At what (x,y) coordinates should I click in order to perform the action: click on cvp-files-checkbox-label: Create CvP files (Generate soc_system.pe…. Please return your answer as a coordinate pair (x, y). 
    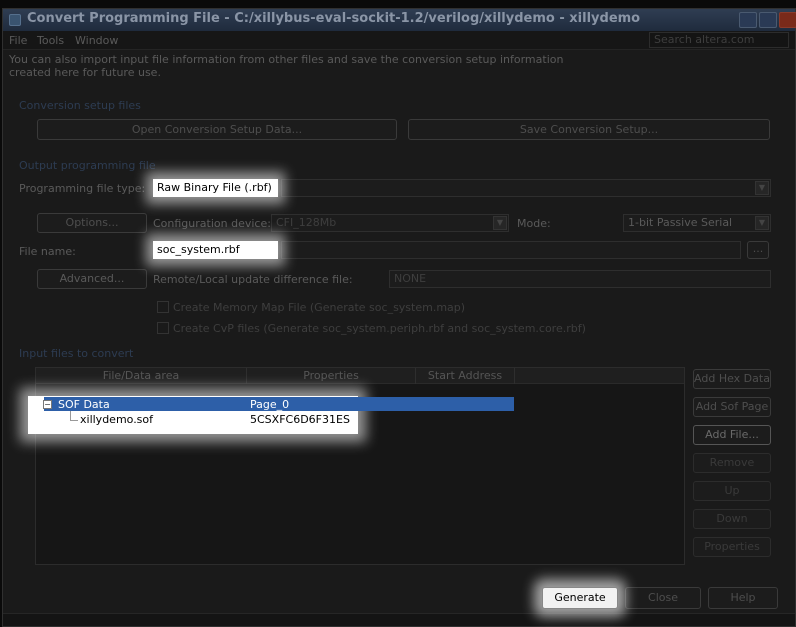
    Looking at the image, I should click on (379, 328).